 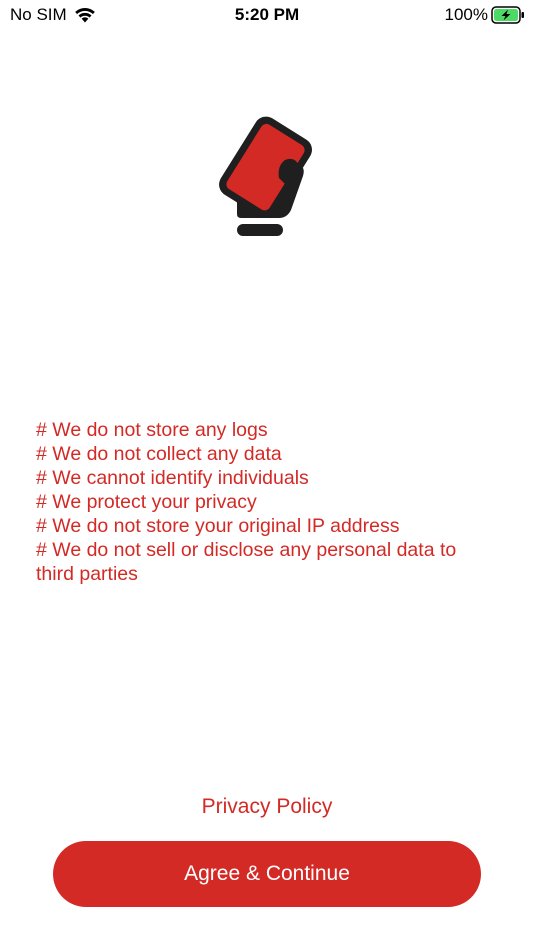 I want to click on hand-holding-card-icon, so click(x=265, y=176).